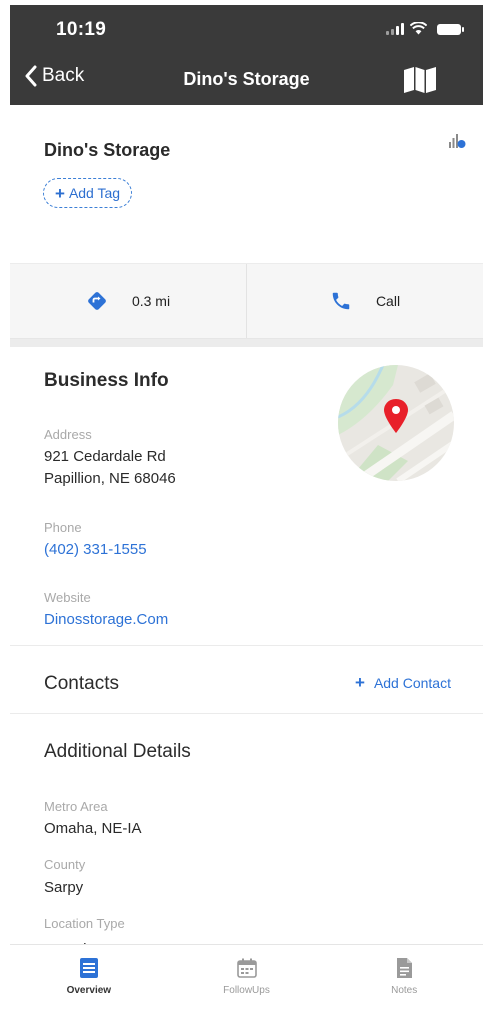 The height and width of the screenshot is (1016, 483). What do you see at coordinates (395, 29) in the screenshot?
I see `cellular-signal-icon` at bounding box center [395, 29].